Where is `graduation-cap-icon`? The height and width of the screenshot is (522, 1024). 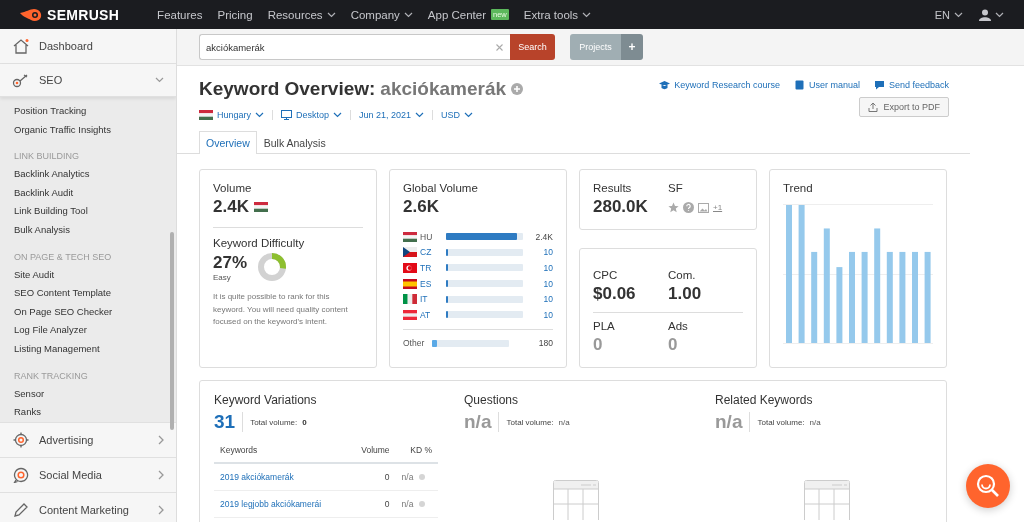
graduation-cap-icon is located at coordinates (665, 85).